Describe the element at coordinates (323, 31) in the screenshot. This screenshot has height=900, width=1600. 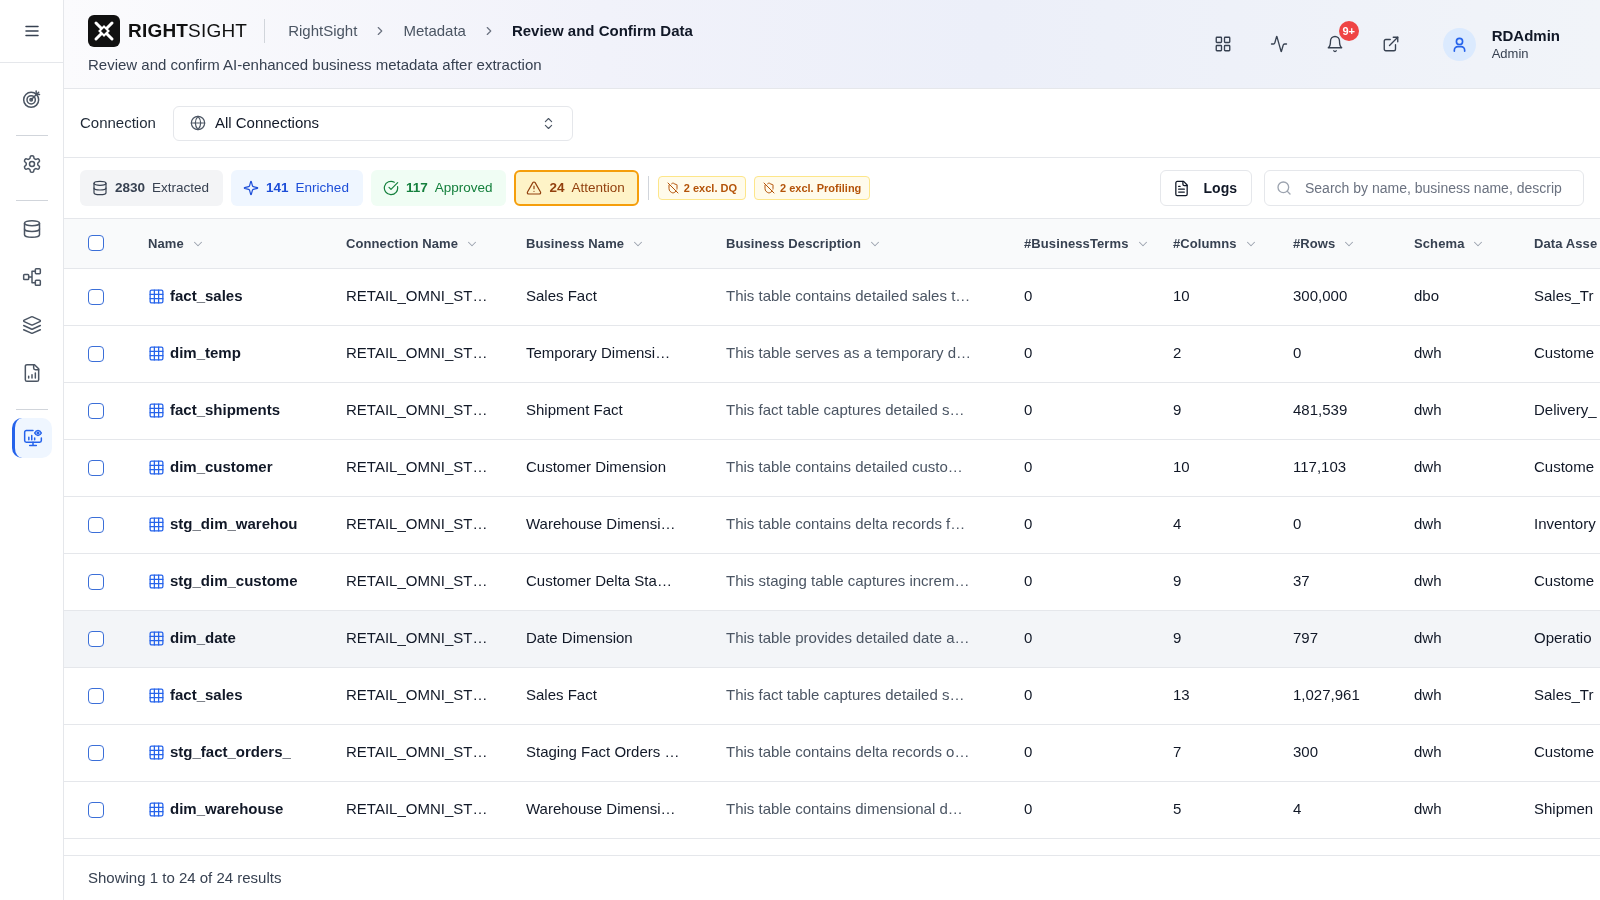
I see `breadcrumb-link: RightSight` at that location.